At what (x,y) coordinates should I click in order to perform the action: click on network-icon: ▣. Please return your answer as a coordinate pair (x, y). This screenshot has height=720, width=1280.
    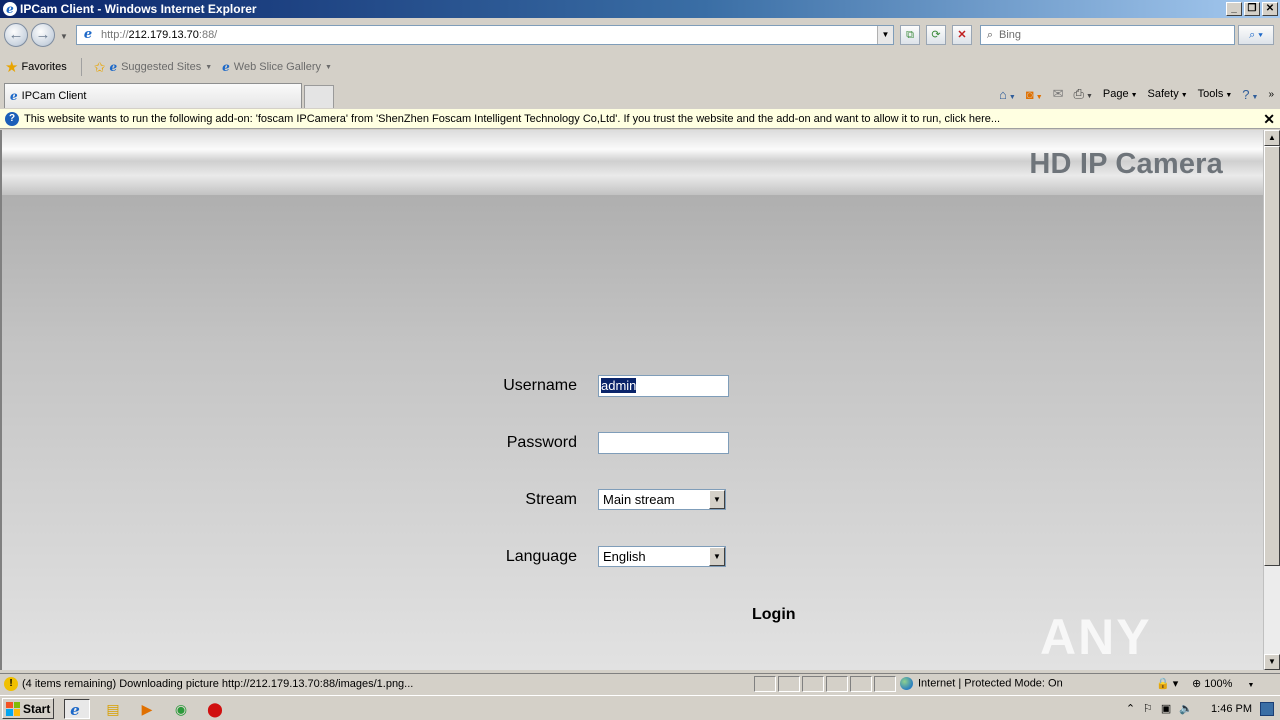
    Looking at the image, I should click on (1166, 708).